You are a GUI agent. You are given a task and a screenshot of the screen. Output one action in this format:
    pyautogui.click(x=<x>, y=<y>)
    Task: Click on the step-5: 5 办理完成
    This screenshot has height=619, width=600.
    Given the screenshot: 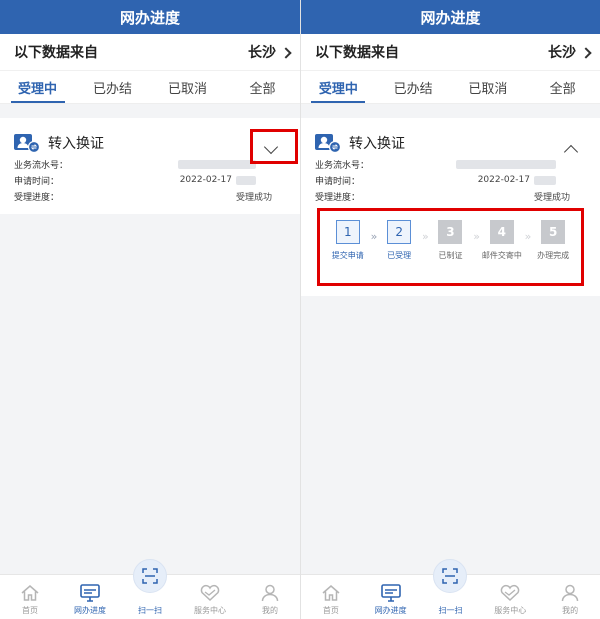 What is the action you would take?
    pyautogui.click(x=553, y=240)
    